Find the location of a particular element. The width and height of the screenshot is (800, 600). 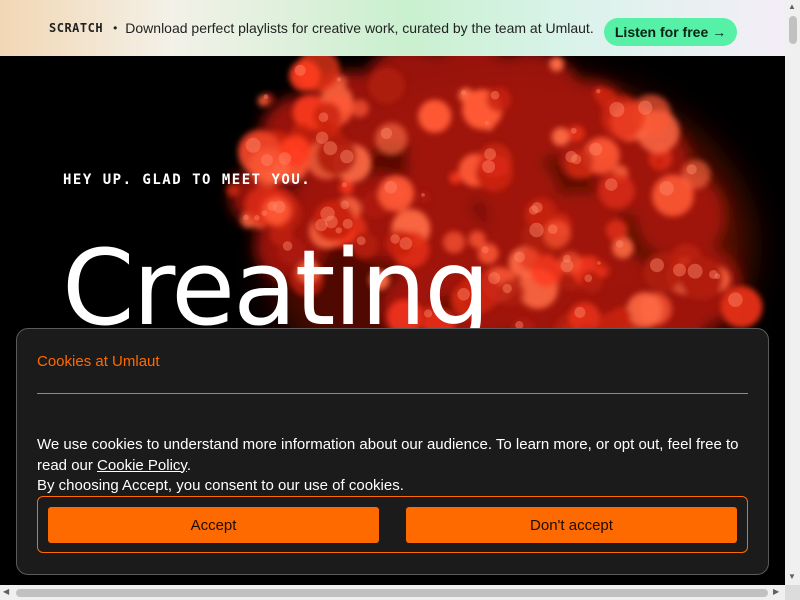

scroll-up-arrow-icon: ▲ is located at coordinates (792, 7).